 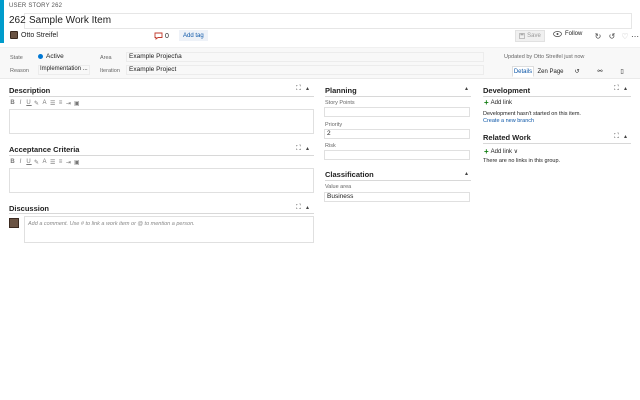 I want to click on save-button: Save, so click(x=530, y=36).